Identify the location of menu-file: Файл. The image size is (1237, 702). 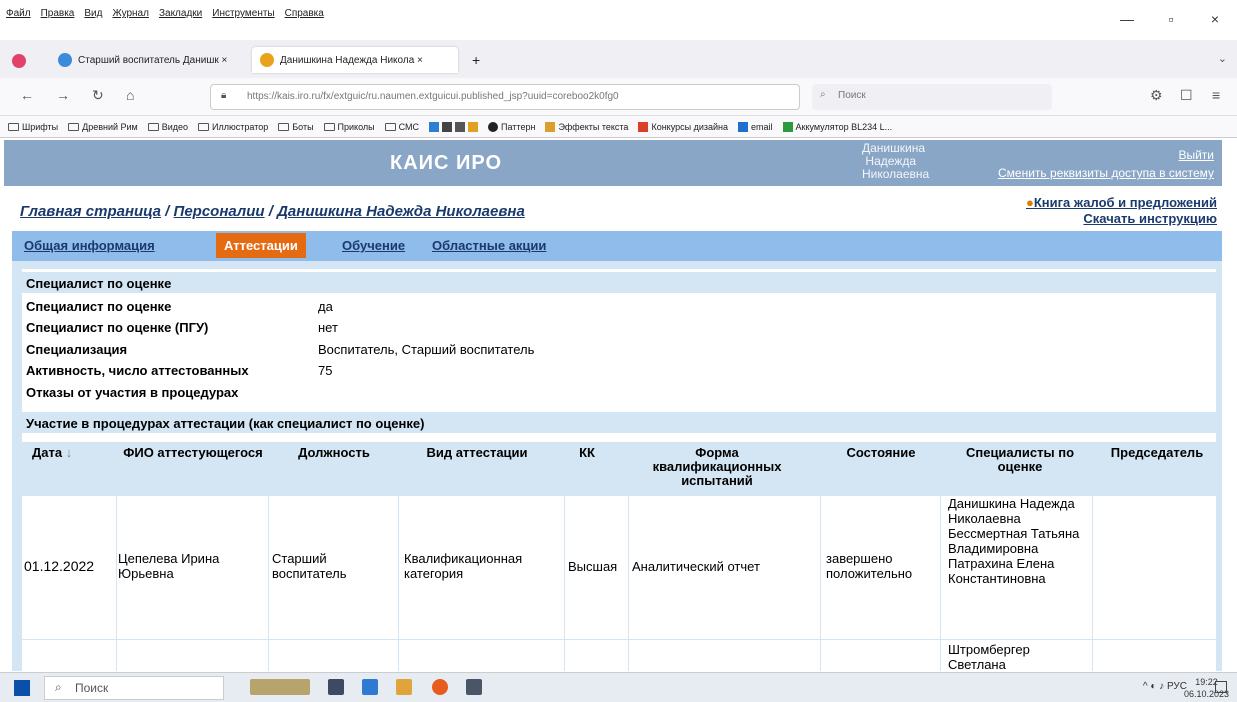
(18, 13).